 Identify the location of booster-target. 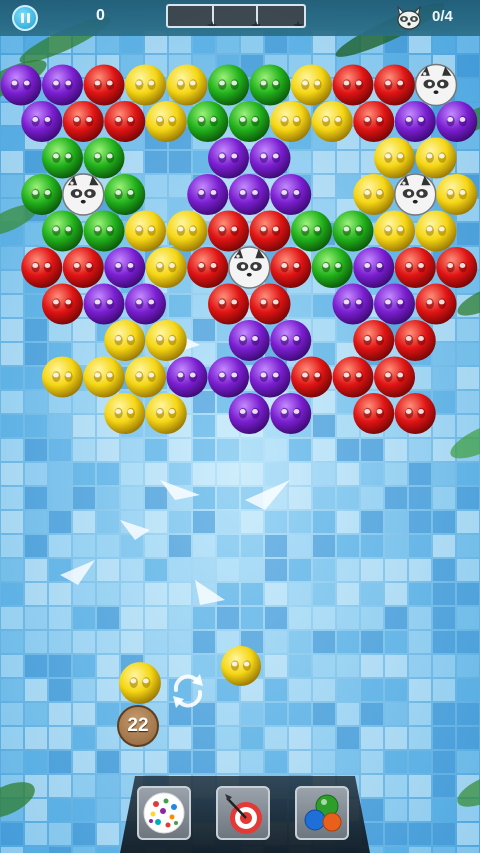
(243, 813).